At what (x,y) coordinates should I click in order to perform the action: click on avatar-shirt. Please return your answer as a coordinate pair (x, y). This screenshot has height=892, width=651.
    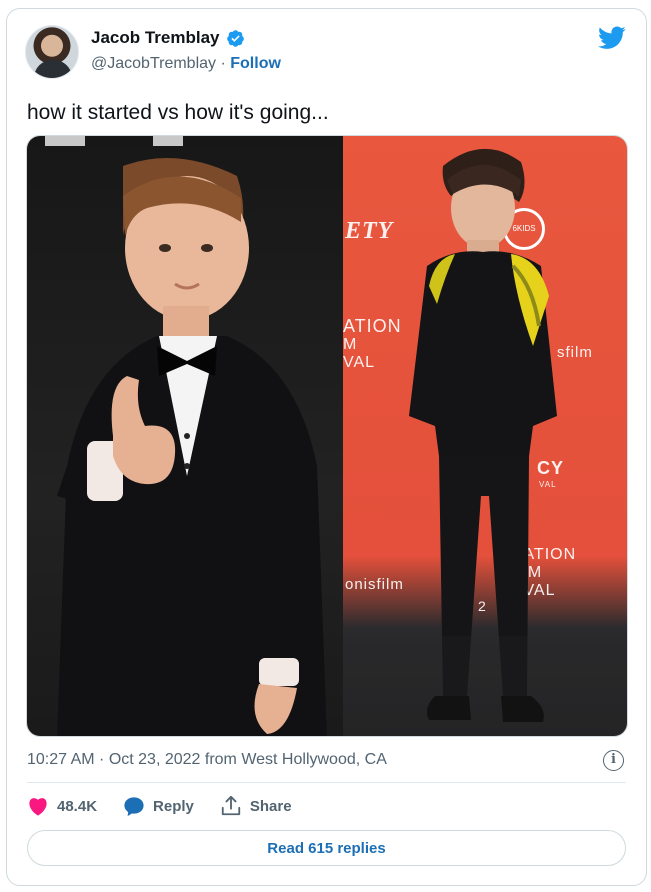
    Looking at the image, I should click on (53, 69).